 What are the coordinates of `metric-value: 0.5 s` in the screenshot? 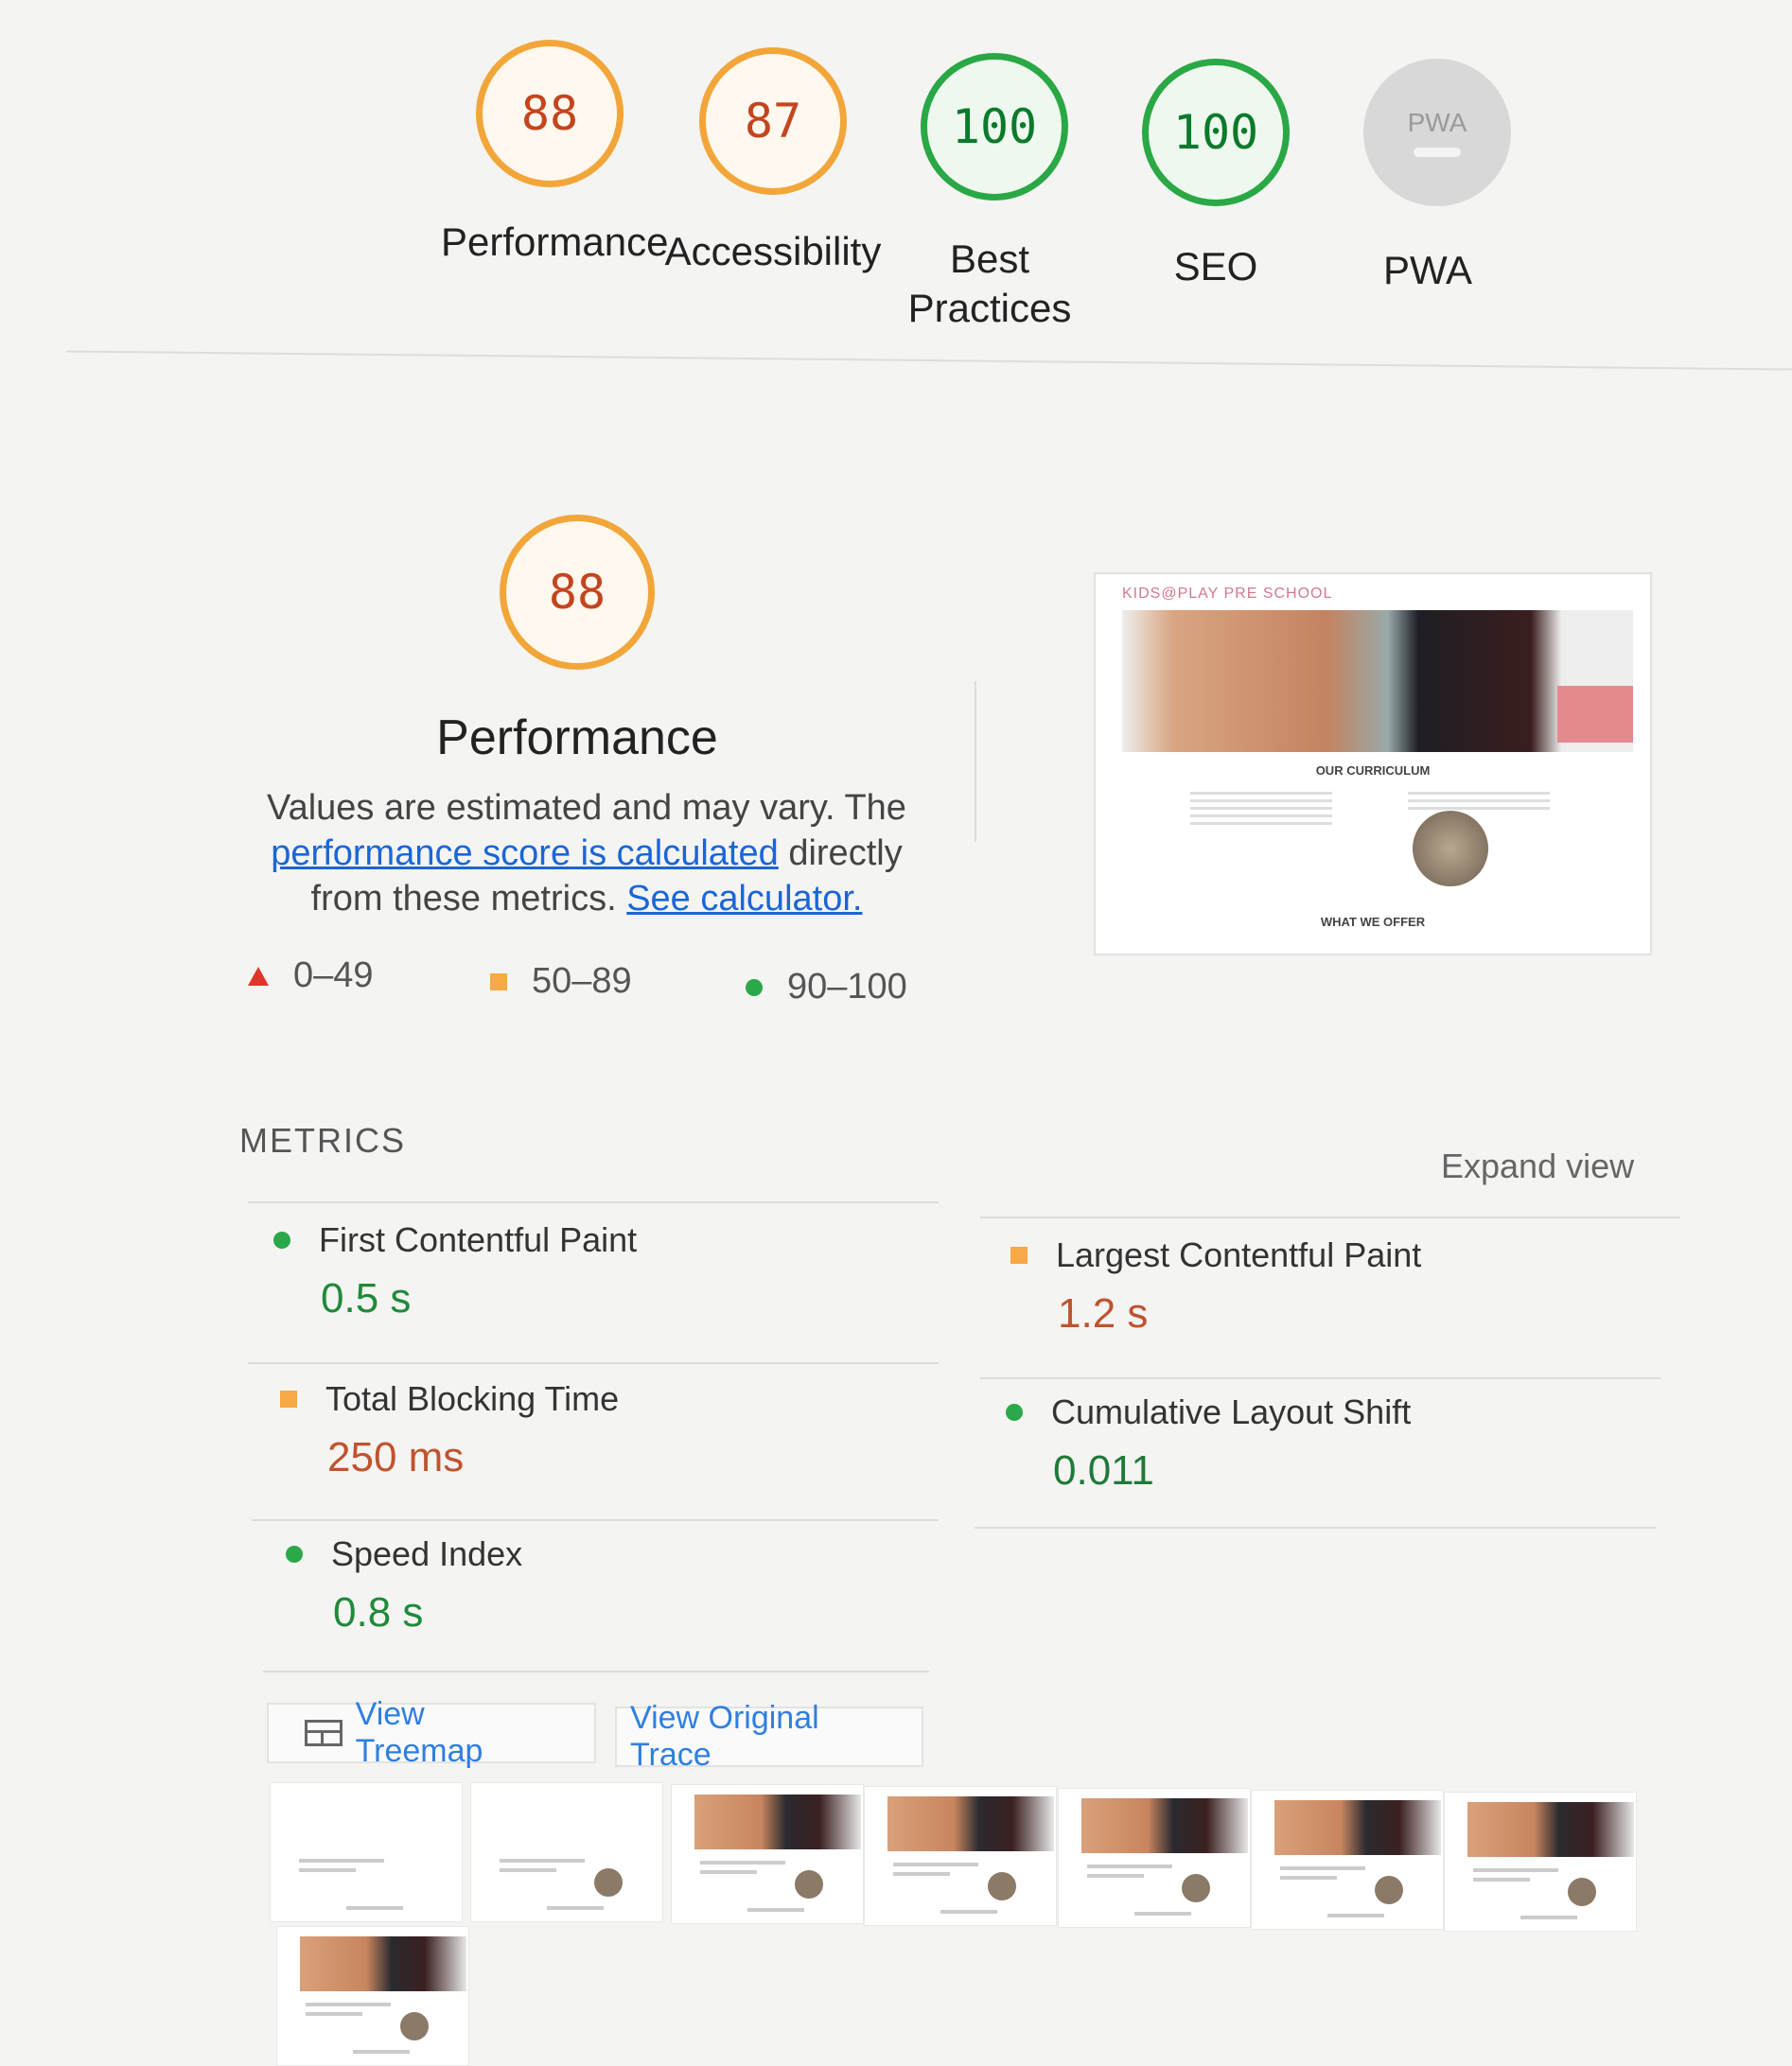 It's located at (366, 1299).